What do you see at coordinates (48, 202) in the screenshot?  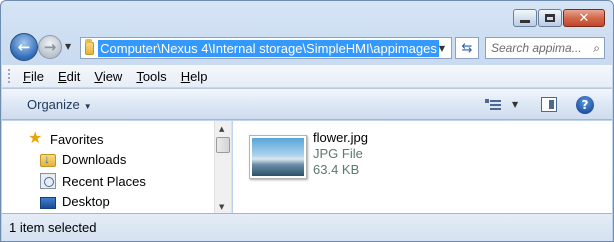 I see `desktop-icon` at bounding box center [48, 202].